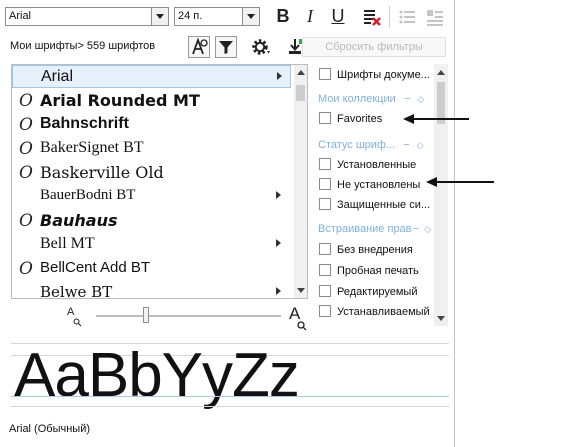 The image size is (571, 447). What do you see at coordinates (151, 196) in the screenshot?
I see `font-list-item: BauerBodni BT` at bounding box center [151, 196].